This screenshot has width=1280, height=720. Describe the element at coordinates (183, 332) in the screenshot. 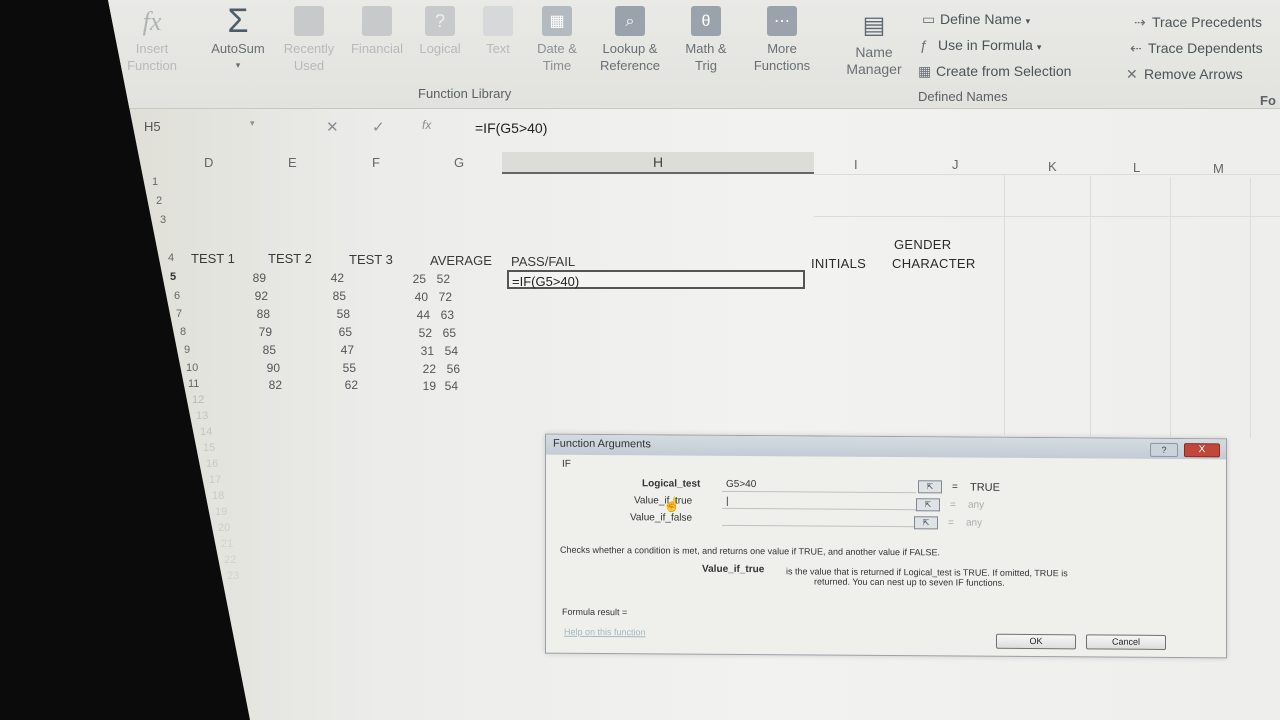

I see `row-header: 8` at that location.